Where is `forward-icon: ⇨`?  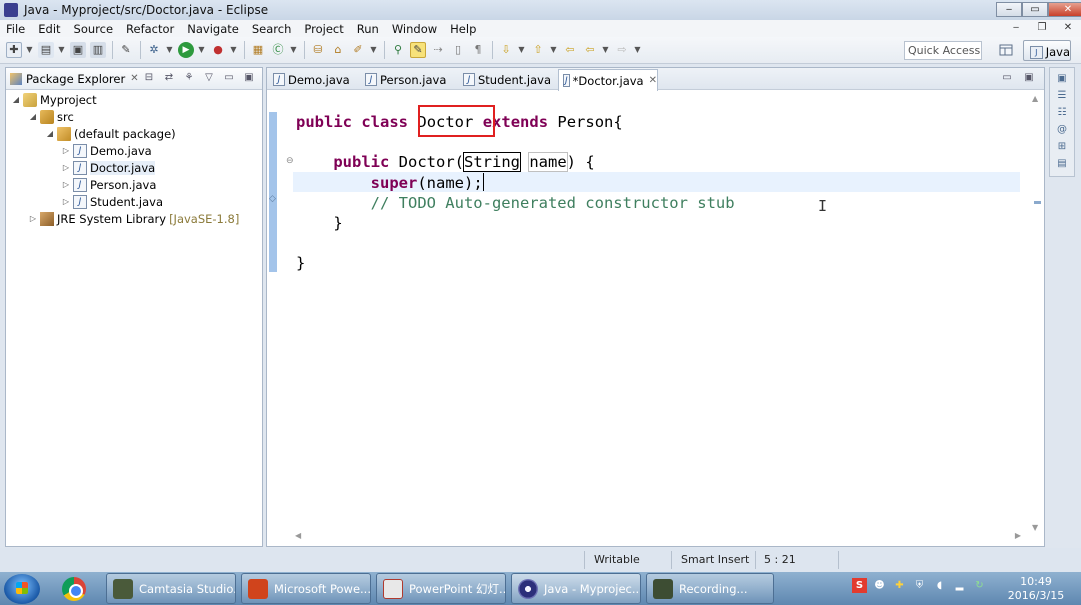 forward-icon: ⇨ is located at coordinates (622, 50).